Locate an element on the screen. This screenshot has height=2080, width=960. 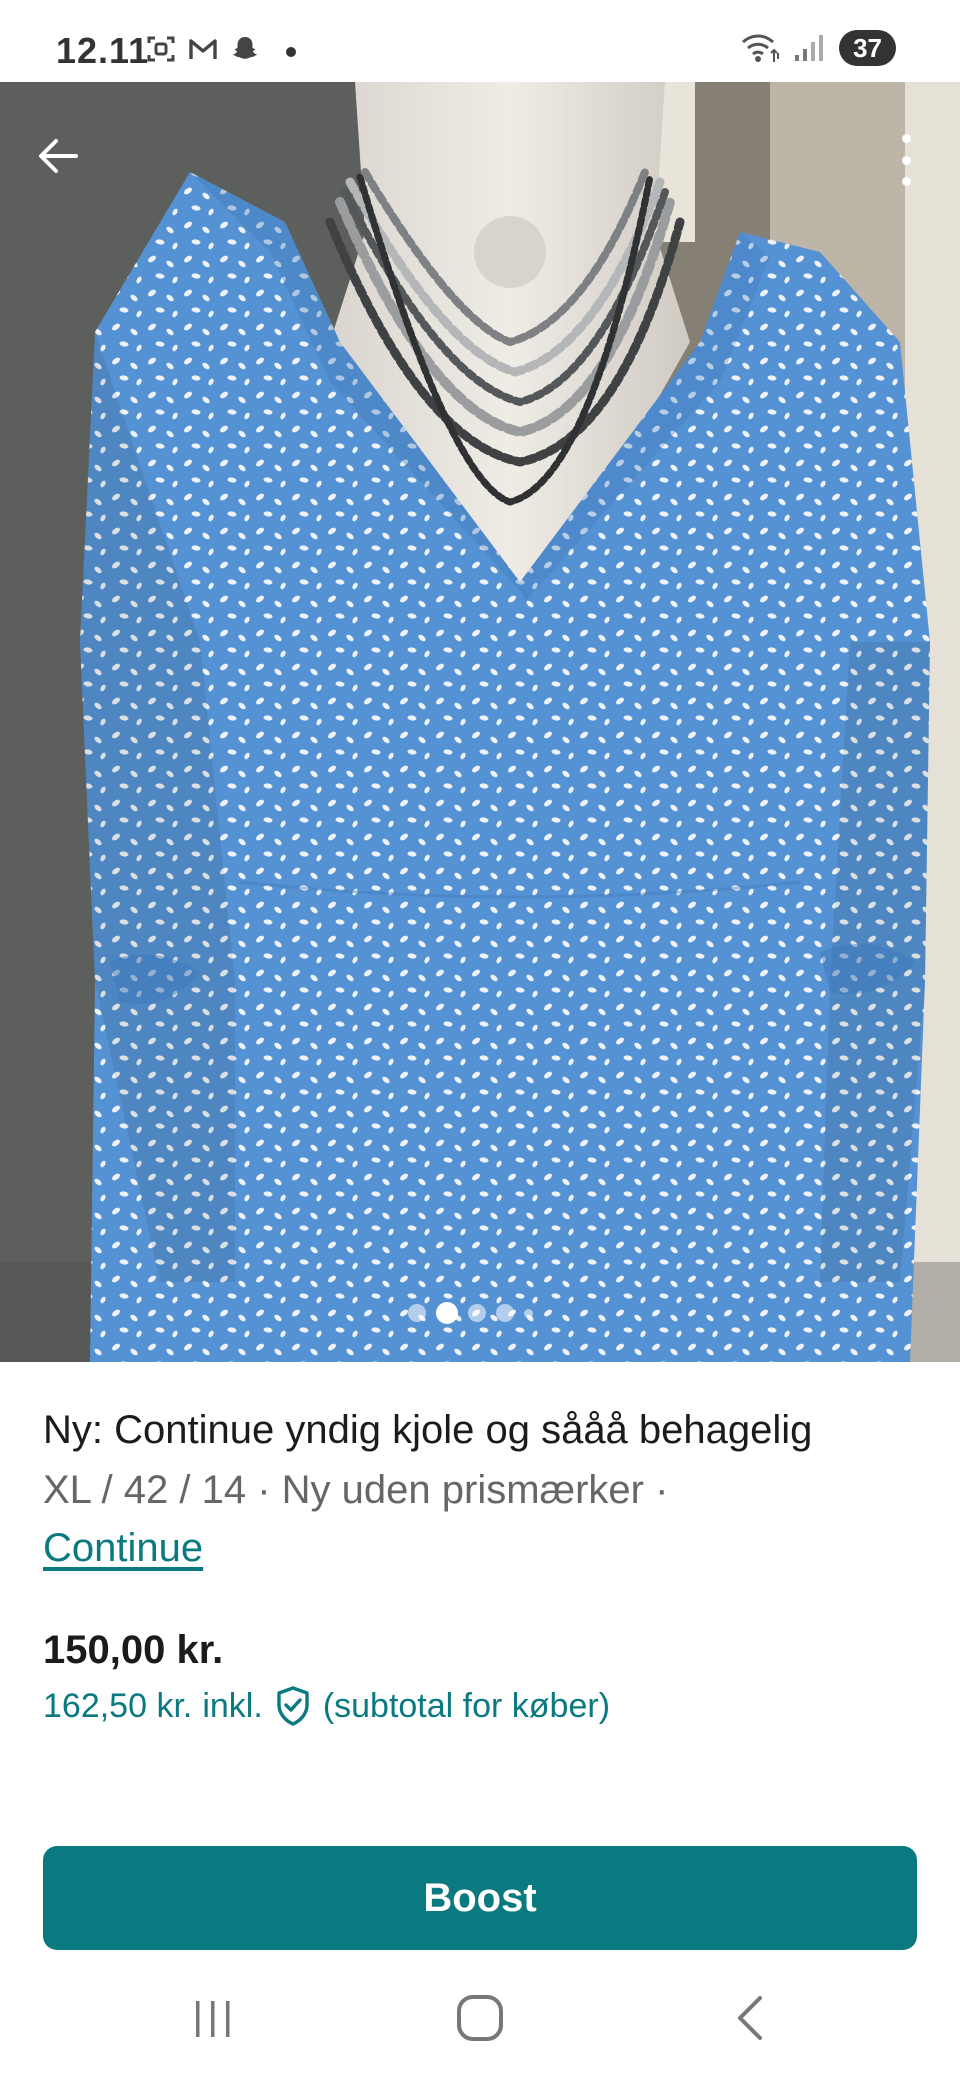
back-nav-button is located at coordinates (750, 2018).